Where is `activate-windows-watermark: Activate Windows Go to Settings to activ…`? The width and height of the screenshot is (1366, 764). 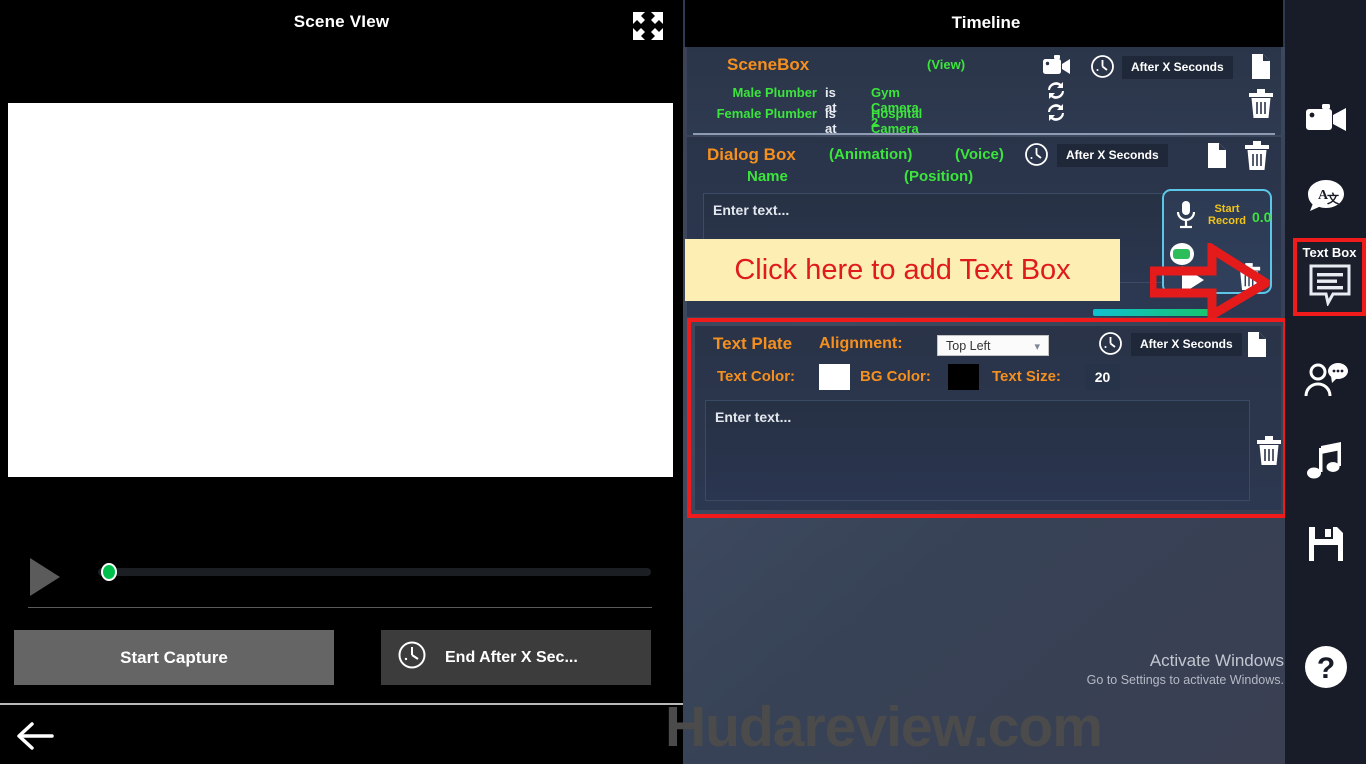 activate-windows-watermark: Activate Windows Go to Settings to activ… is located at coordinates (1179, 669).